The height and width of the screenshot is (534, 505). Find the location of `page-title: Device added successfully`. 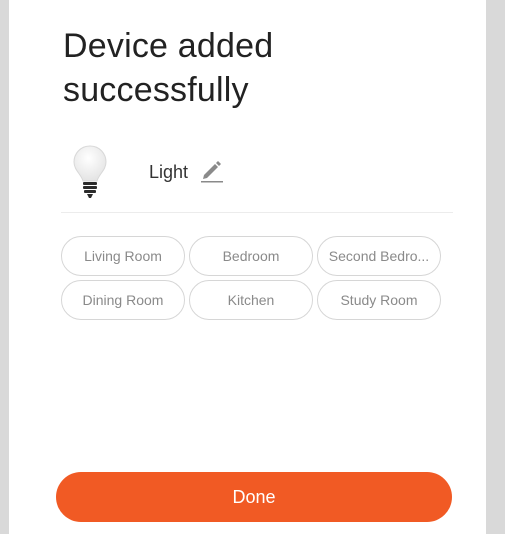

page-title: Device added successfully is located at coordinates (168, 68).